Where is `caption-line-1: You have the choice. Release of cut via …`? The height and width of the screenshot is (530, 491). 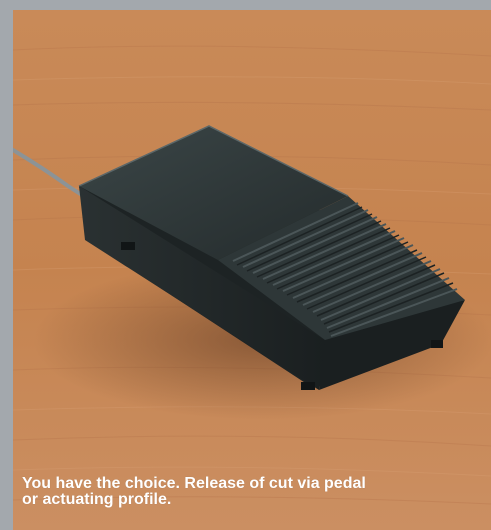
caption-line-1: You have the choice. Release of cut via … is located at coordinates (194, 483).